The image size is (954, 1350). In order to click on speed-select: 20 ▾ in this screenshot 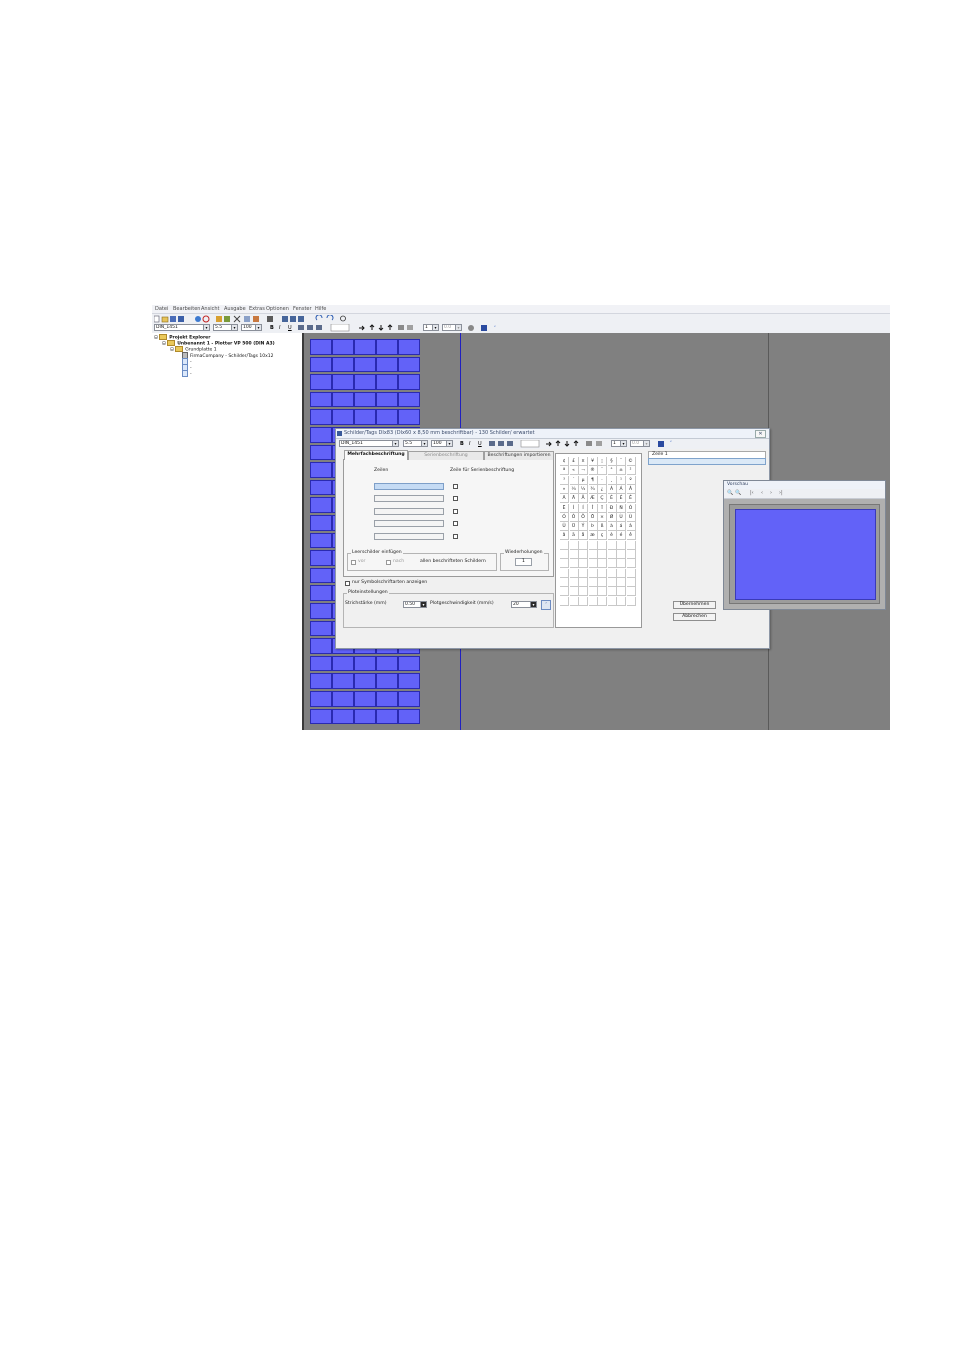, I will do `click(524, 604)`.